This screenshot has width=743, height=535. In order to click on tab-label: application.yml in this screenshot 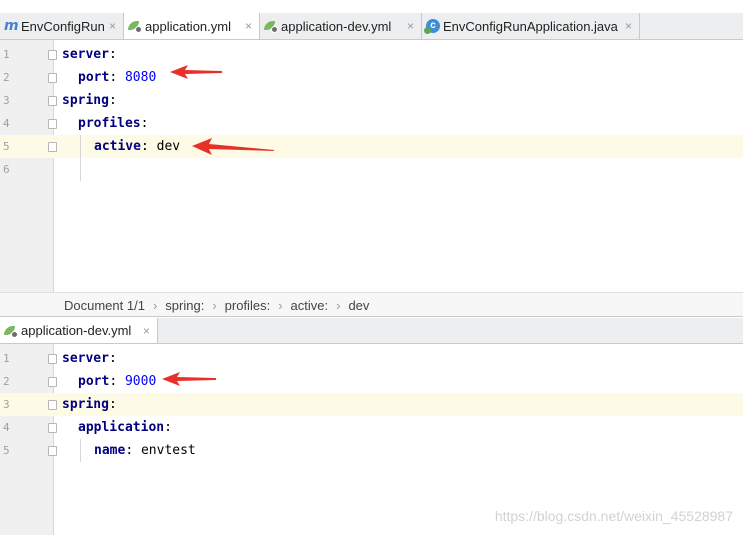, I will do `click(188, 26)`.